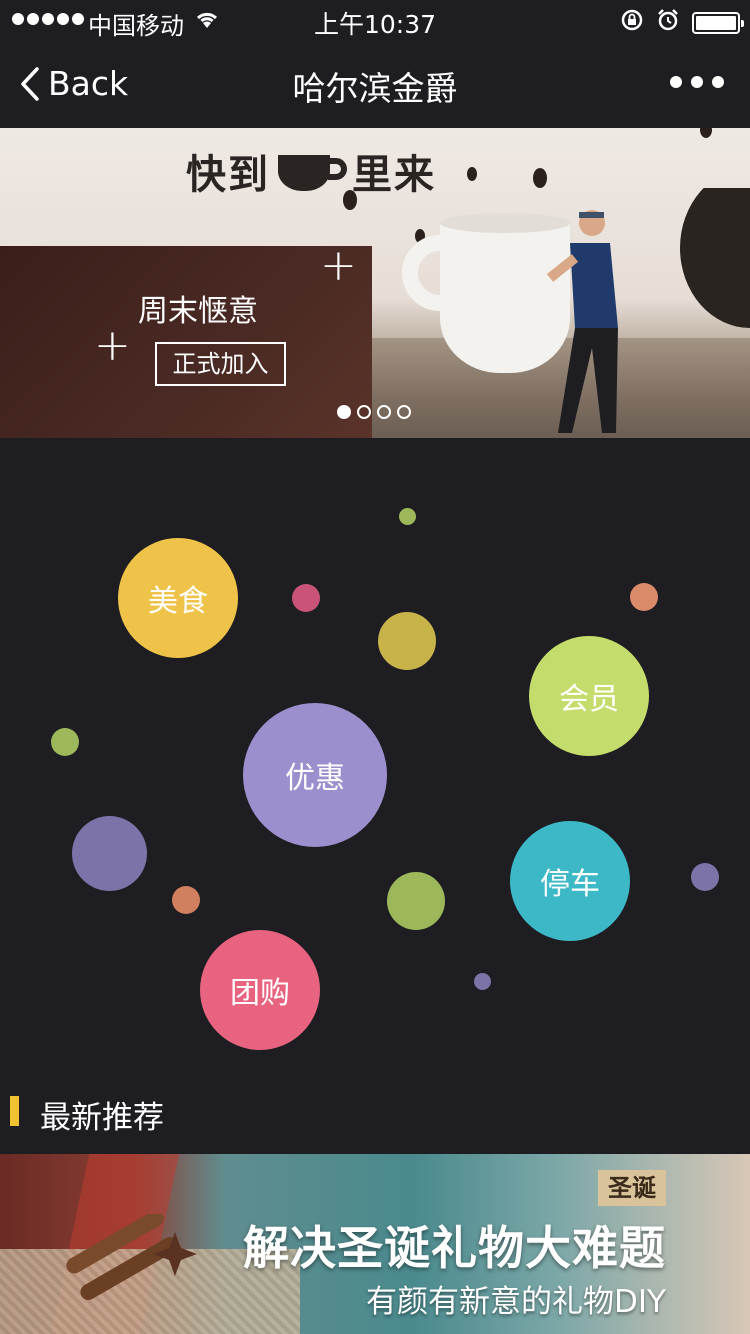  I want to click on promo-title: 解决圣诞礼物大难题, so click(454, 1248).